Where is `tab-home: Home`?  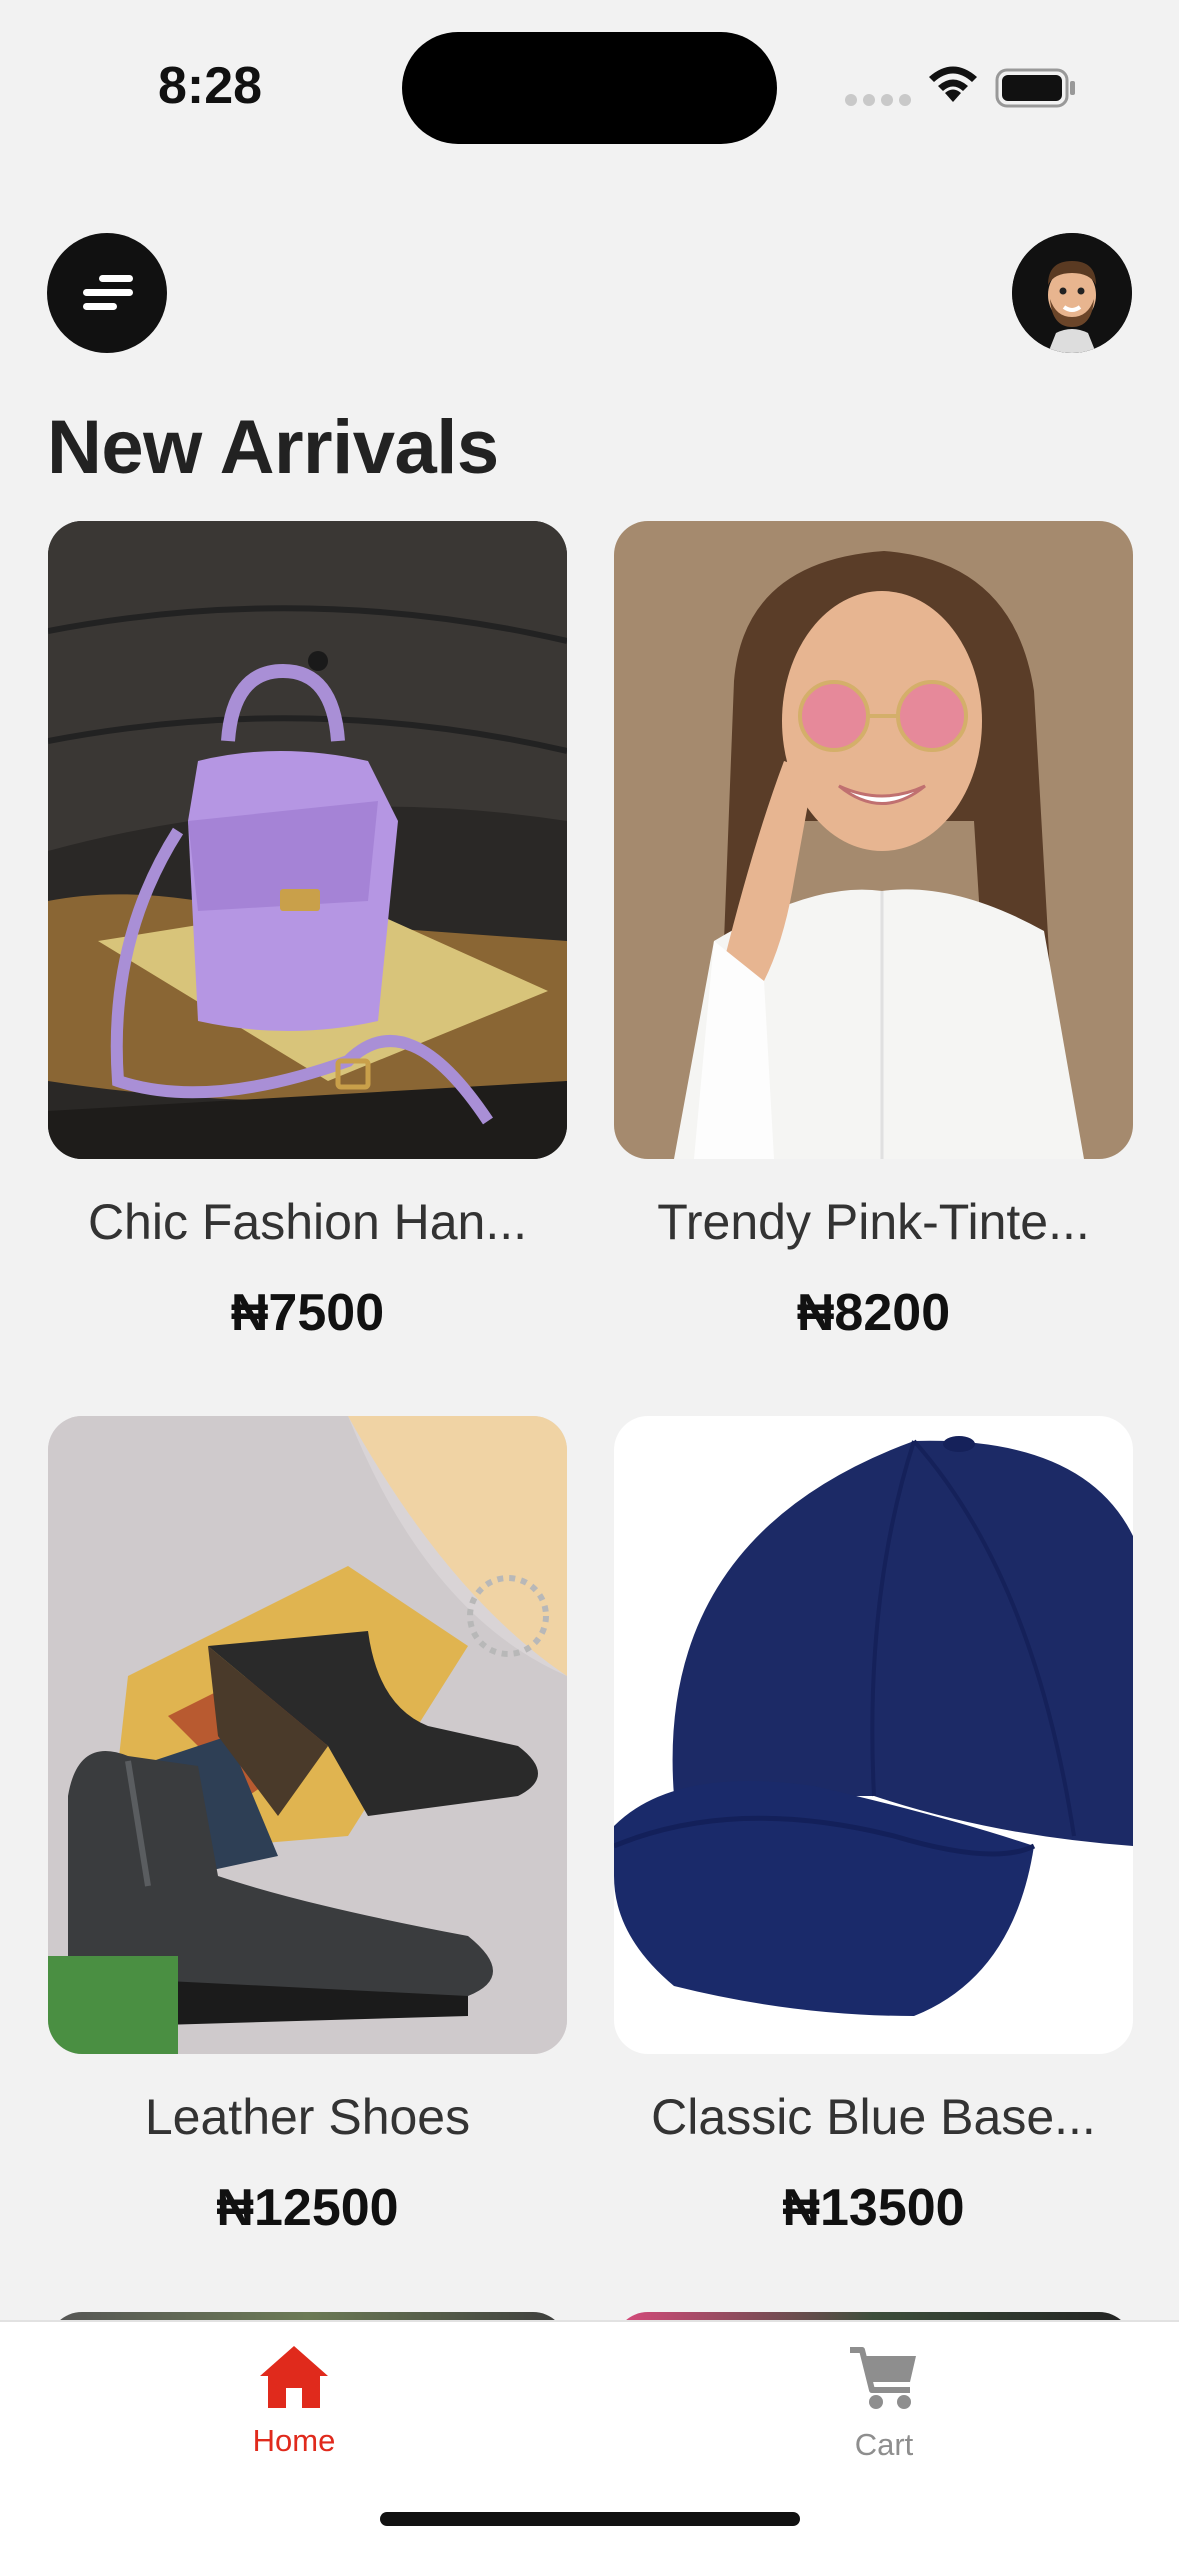 tab-home: Home is located at coordinates (294, 2401).